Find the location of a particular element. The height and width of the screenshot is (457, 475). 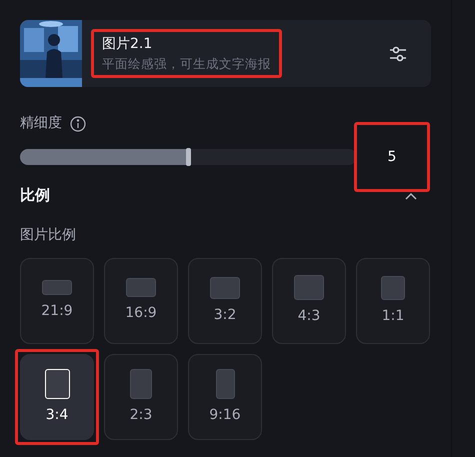

ratio-option: 9:16 is located at coordinates (225, 397).